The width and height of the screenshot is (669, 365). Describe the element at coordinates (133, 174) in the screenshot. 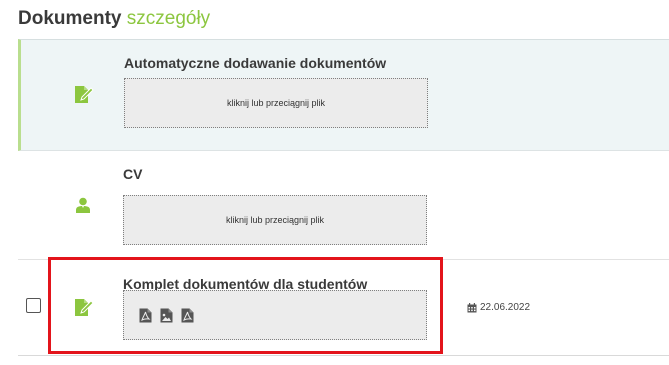

I see `document-title: CV` at that location.